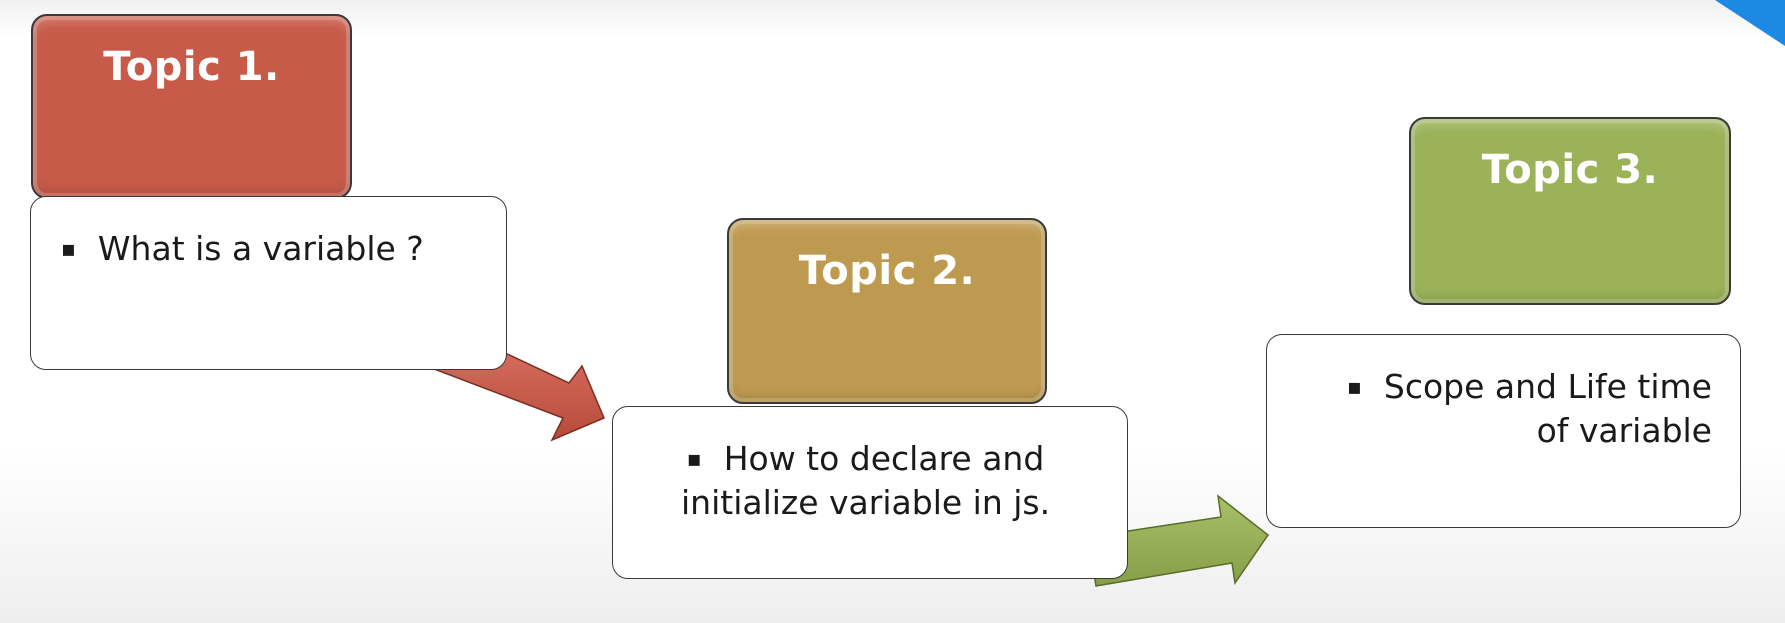 The width and height of the screenshot is (1785, 623). What do you see at coordinates (887, 271) in the screenshot?
I see `topic-2-title: Topic 2.` at bounding box center [887, 271].